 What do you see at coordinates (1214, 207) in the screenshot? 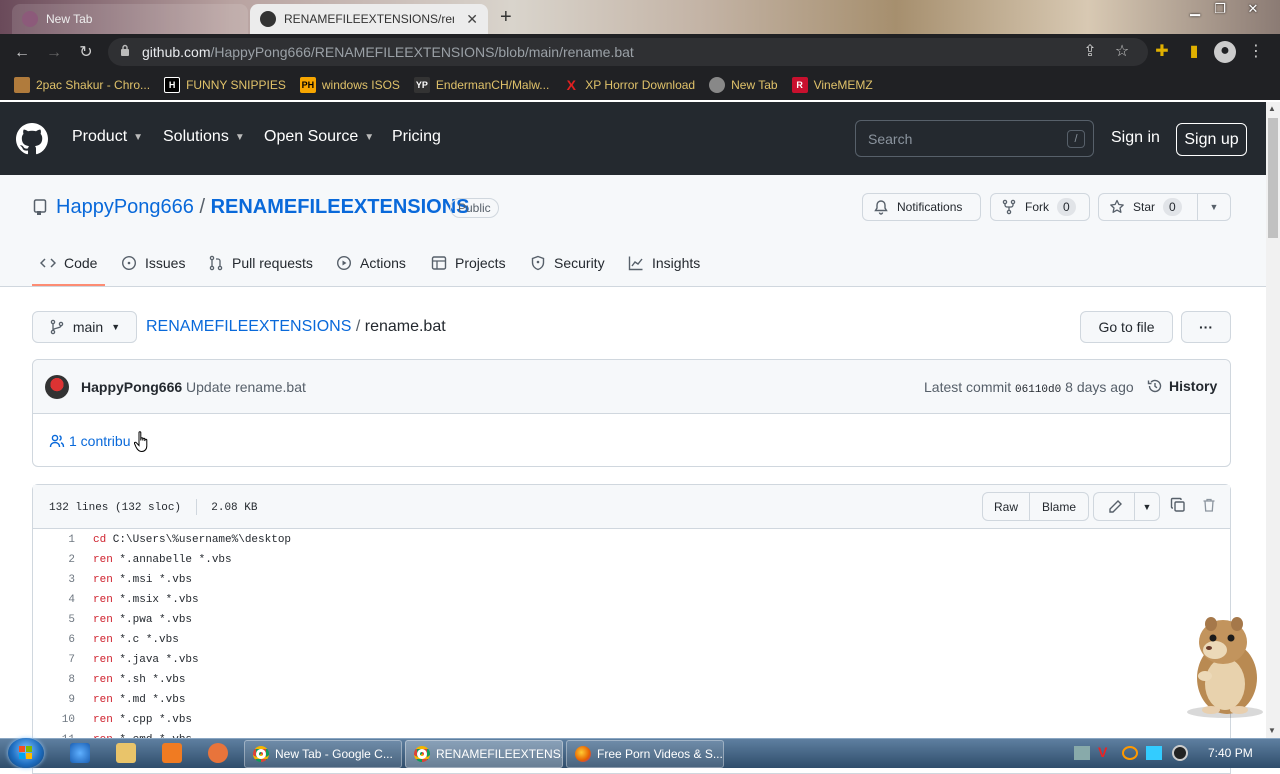
I see `star-dropdown-button: ▼` at bounding box center [1214, 207].